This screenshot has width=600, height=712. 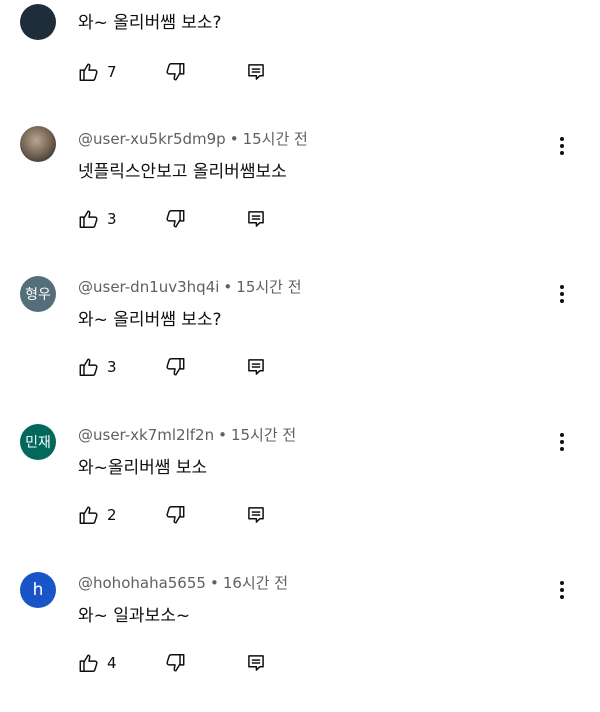 I want to click on comment-text: 넷플릭스안보고 올리버쌤보소, so click(x=182, y=172).